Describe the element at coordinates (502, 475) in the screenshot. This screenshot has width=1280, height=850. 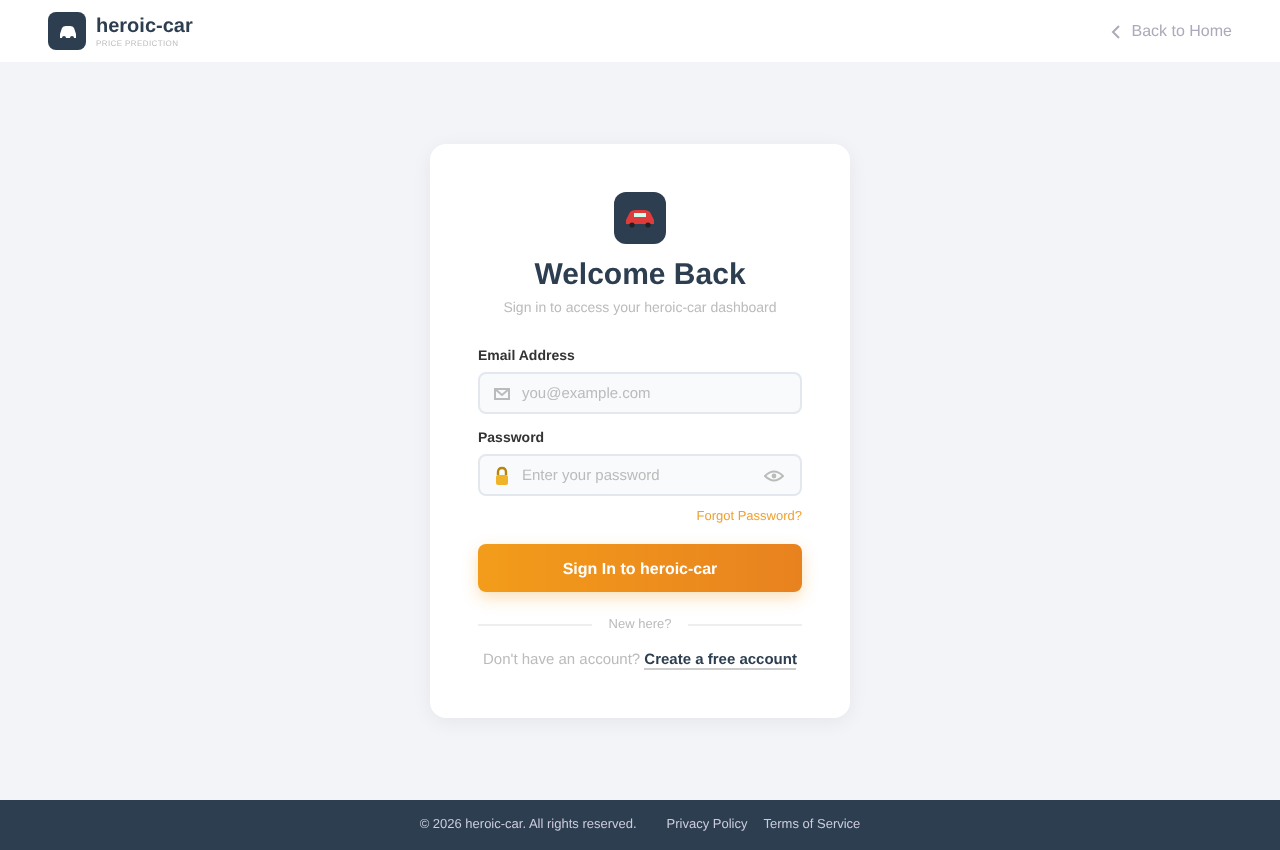
I see `padlock-icon` at that location.